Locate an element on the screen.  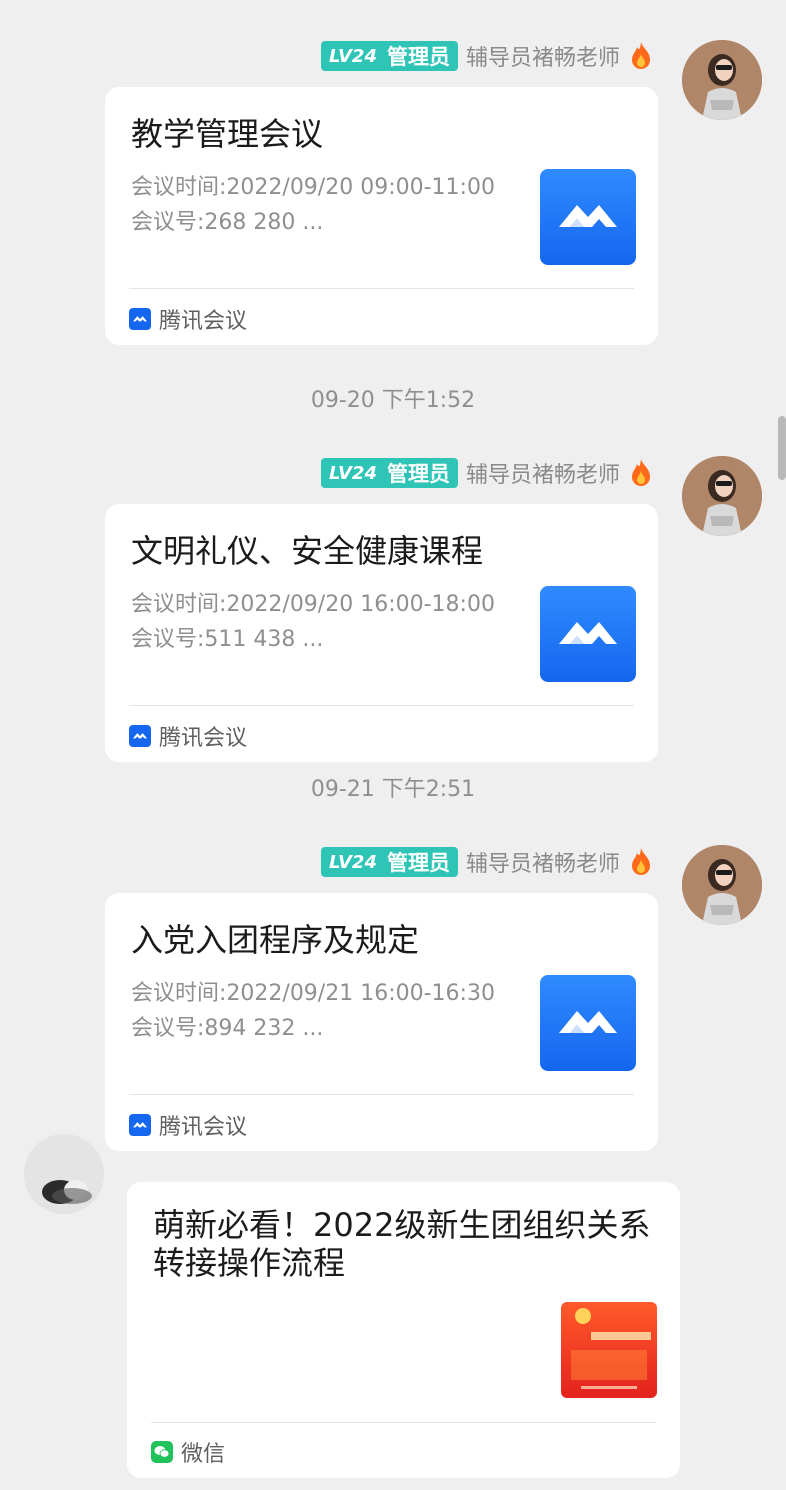
timestamp: 09-20 下午1:52 is located at coordinates (393, 400).